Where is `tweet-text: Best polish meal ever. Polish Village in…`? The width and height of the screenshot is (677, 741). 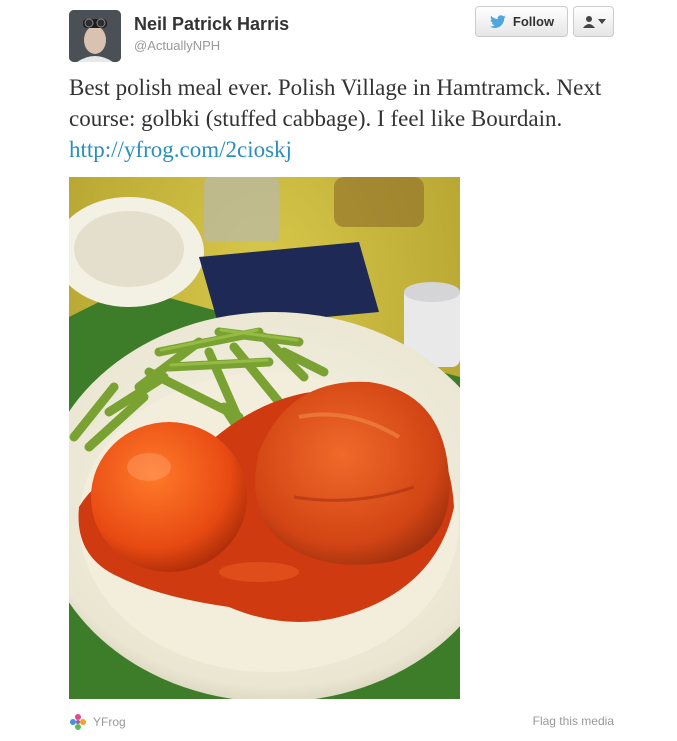 tweet-text: Best polish meal ever. Polish Village in… is located at coordinates (349, 118).